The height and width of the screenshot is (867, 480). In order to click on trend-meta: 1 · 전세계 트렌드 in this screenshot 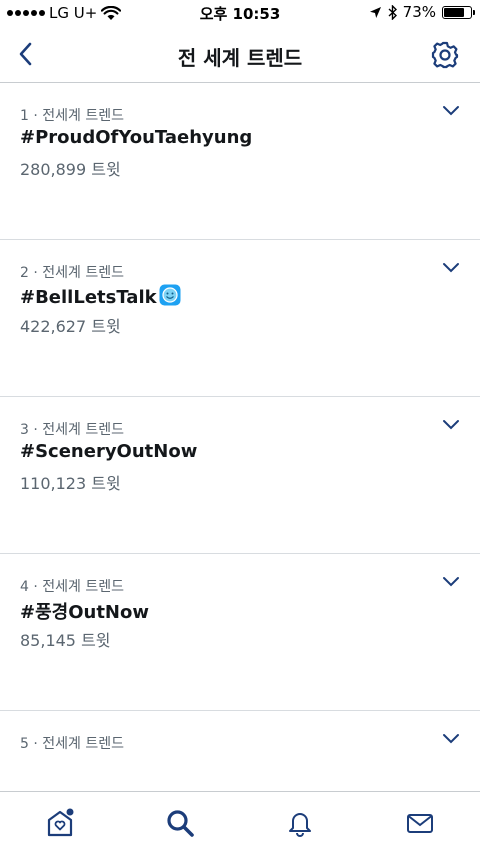, I will do `click(72, 116)`.